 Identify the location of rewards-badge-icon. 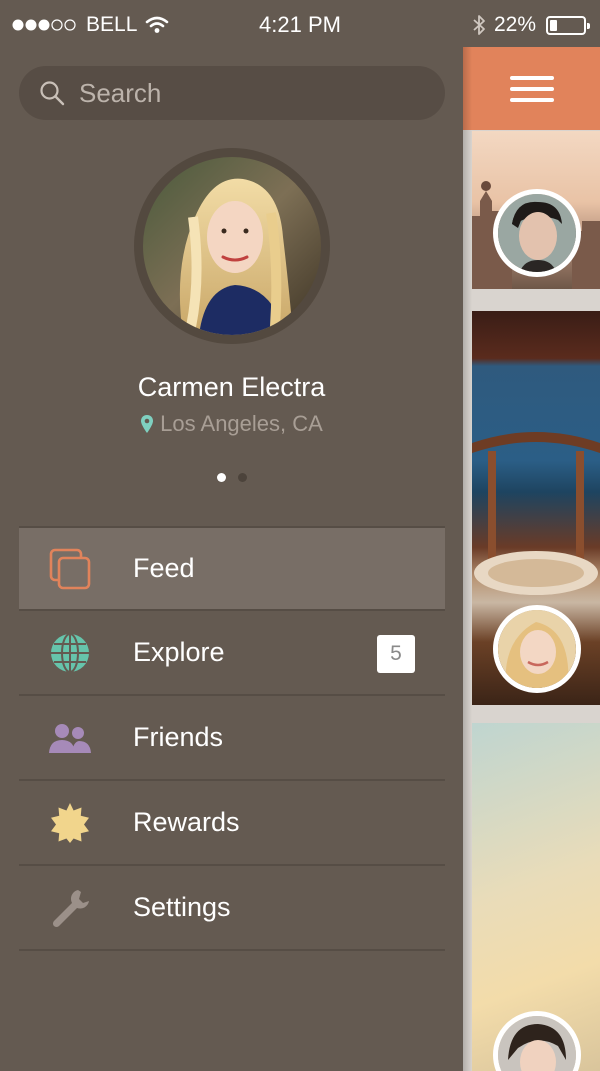
(70, 823).